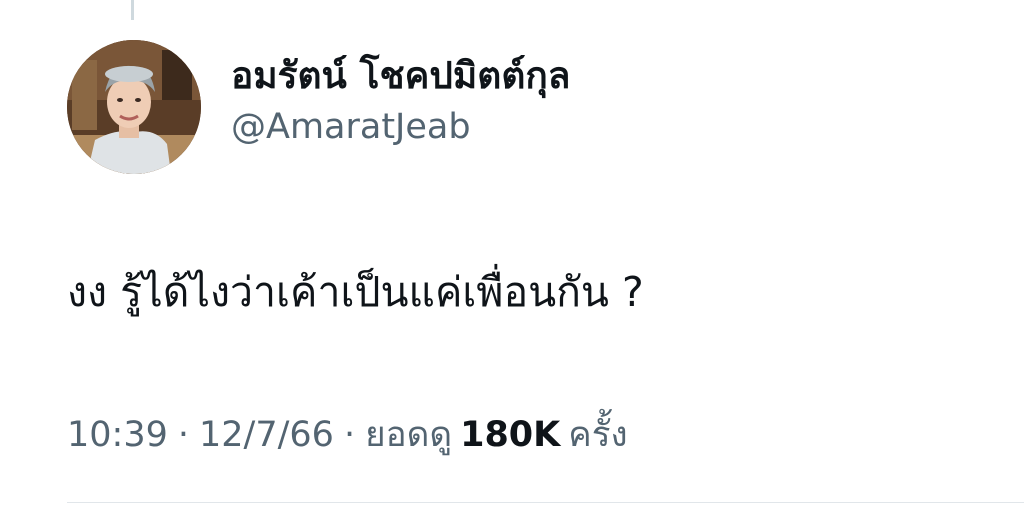  What do you see at coordinates (117, 435) in the screenshot?
I see `tweet-time: 10:39` at bounding box center [117, 435].